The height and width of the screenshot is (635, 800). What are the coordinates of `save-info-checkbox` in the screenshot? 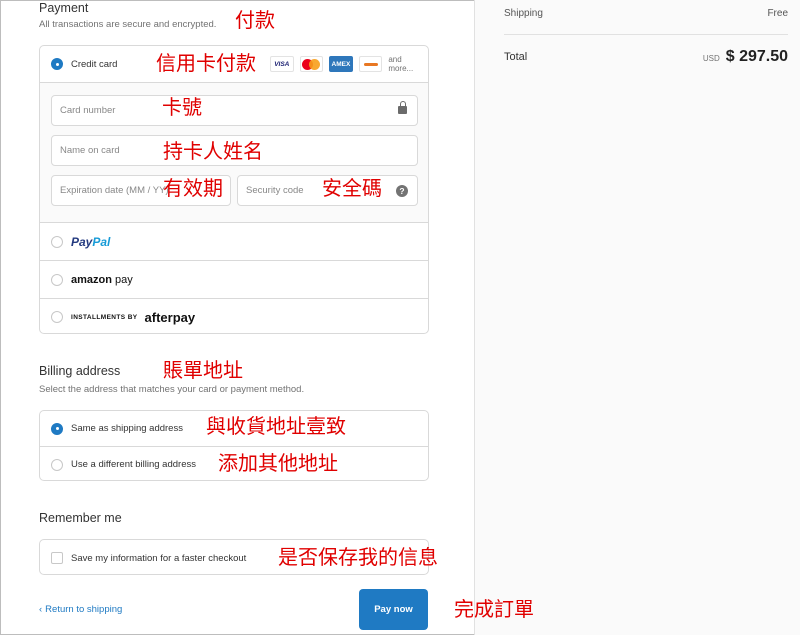 It's located at (57, 558).